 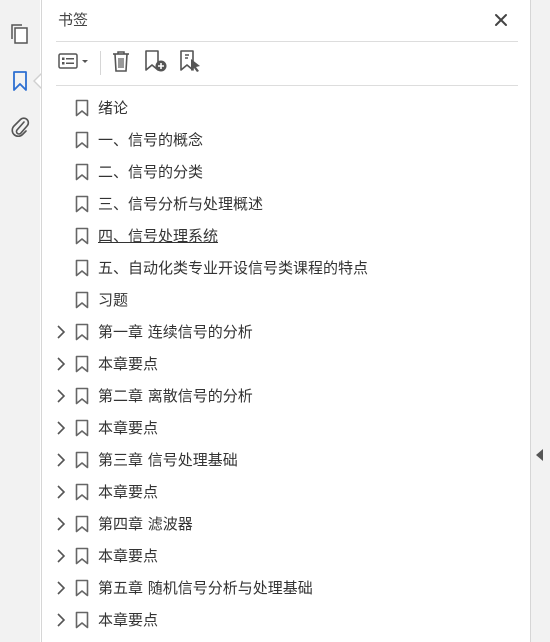 What do you see at coordinates (286, 300) in the screenshot?
I see `bookmark-item: 习题` at bounding box center [286, 300].